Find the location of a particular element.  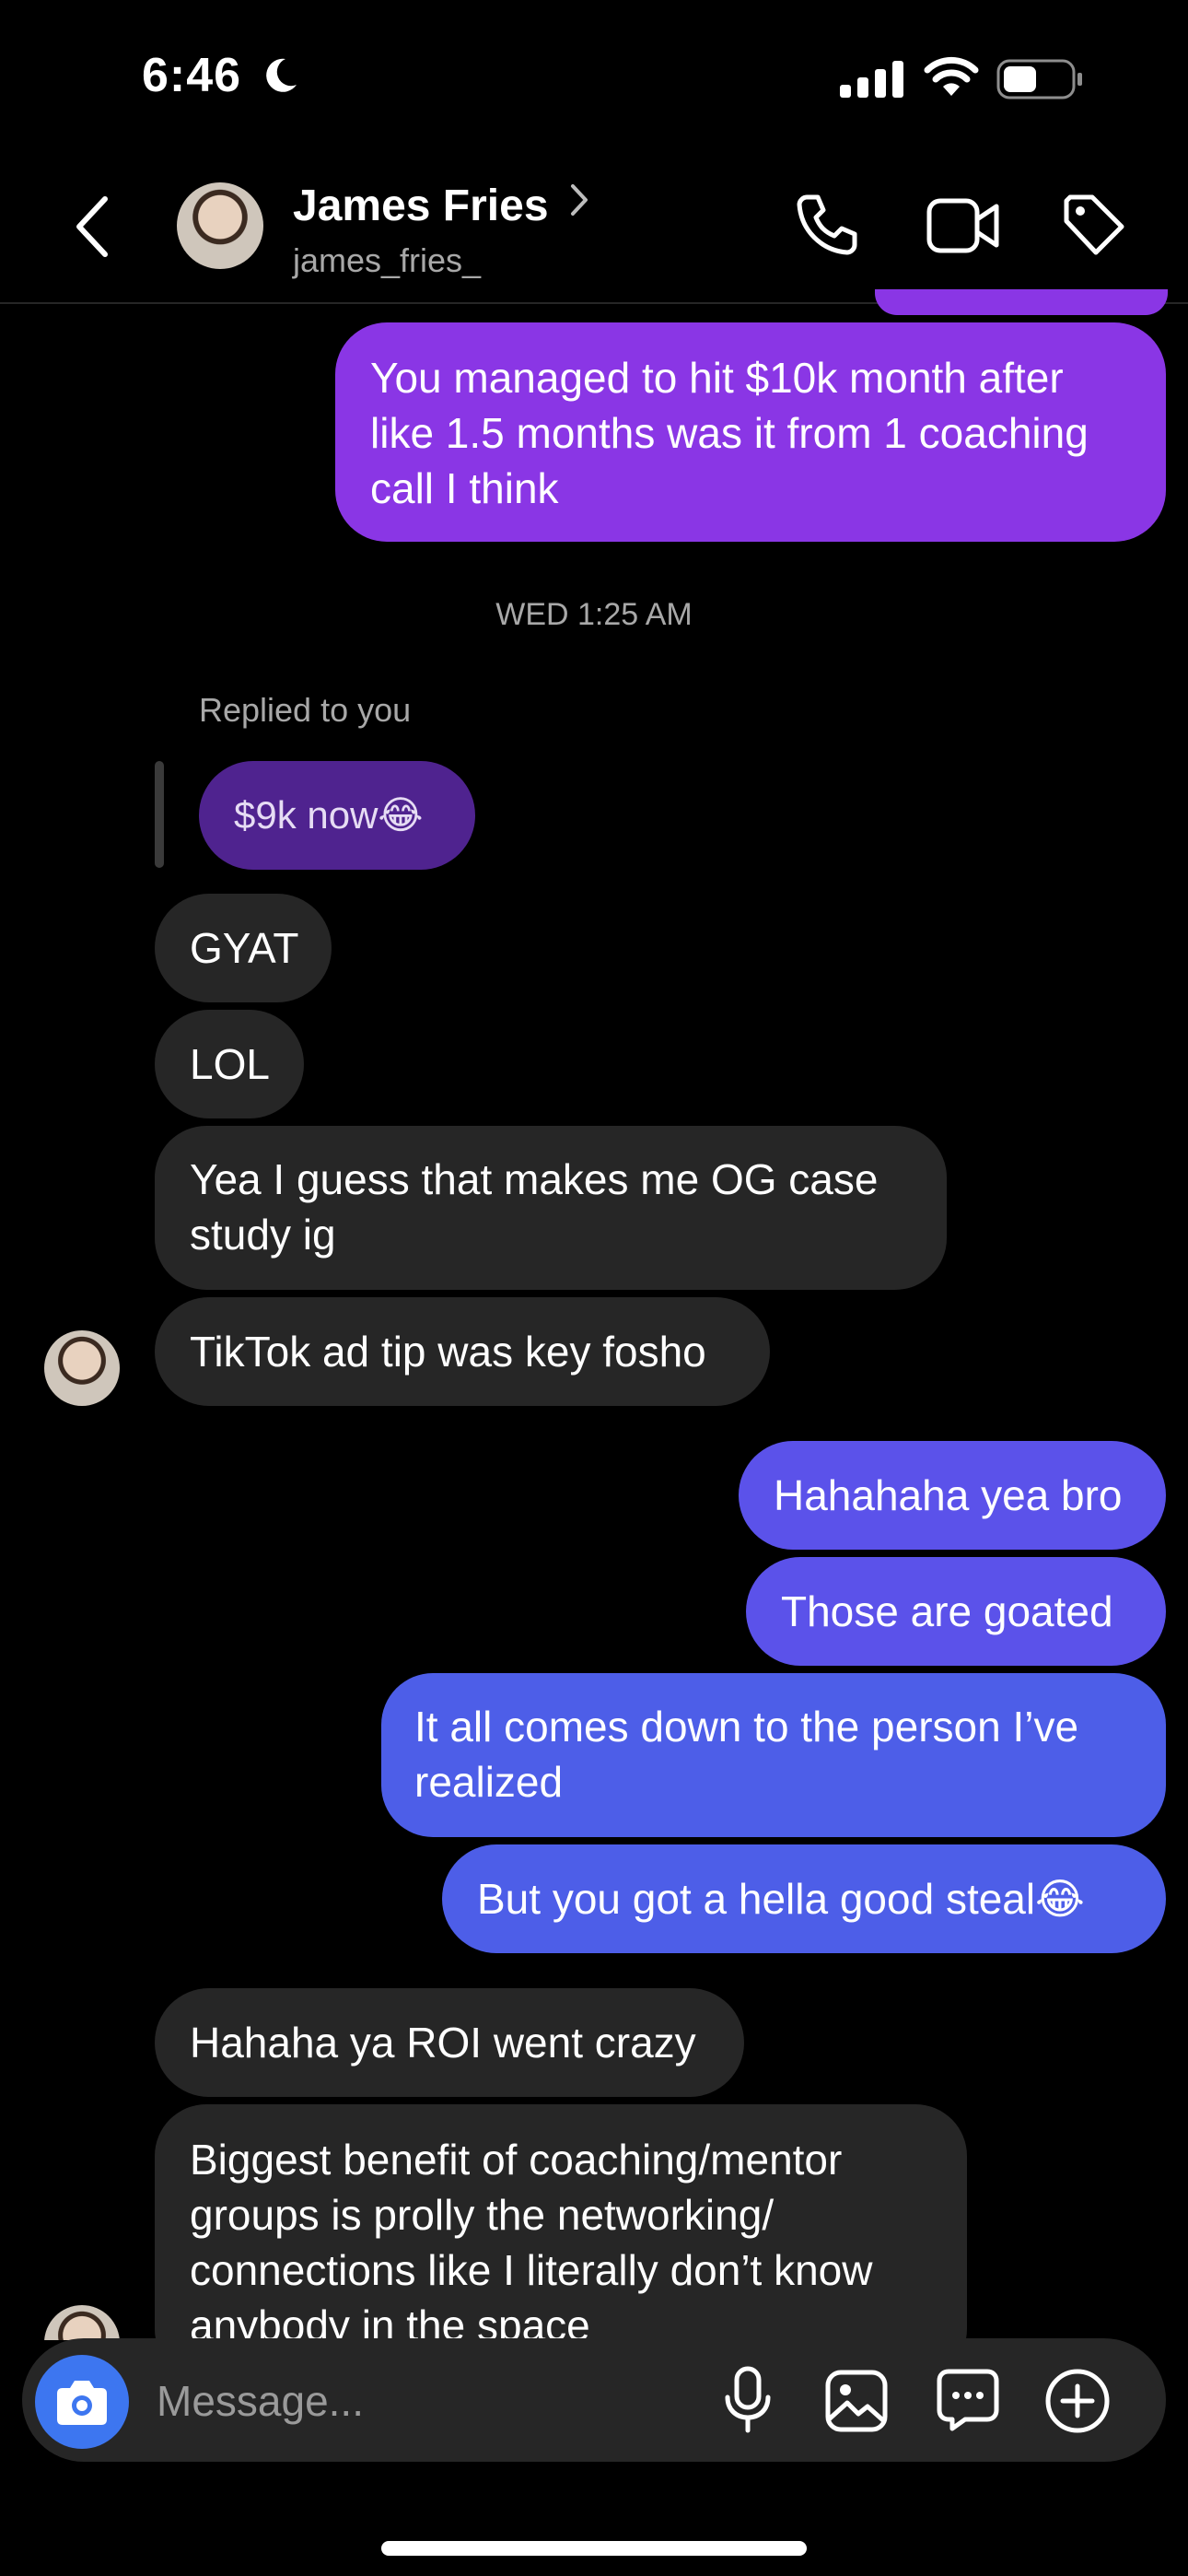

wifi-icon is located at coordinates (951, 76).